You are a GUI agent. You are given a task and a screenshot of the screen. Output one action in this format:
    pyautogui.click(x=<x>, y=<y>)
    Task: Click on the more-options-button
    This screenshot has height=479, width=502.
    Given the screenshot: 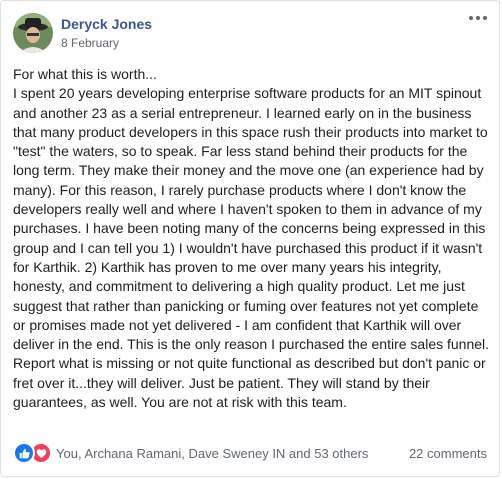 What is the action you would take?
    pyautogui.click(x=478, y=18)
    